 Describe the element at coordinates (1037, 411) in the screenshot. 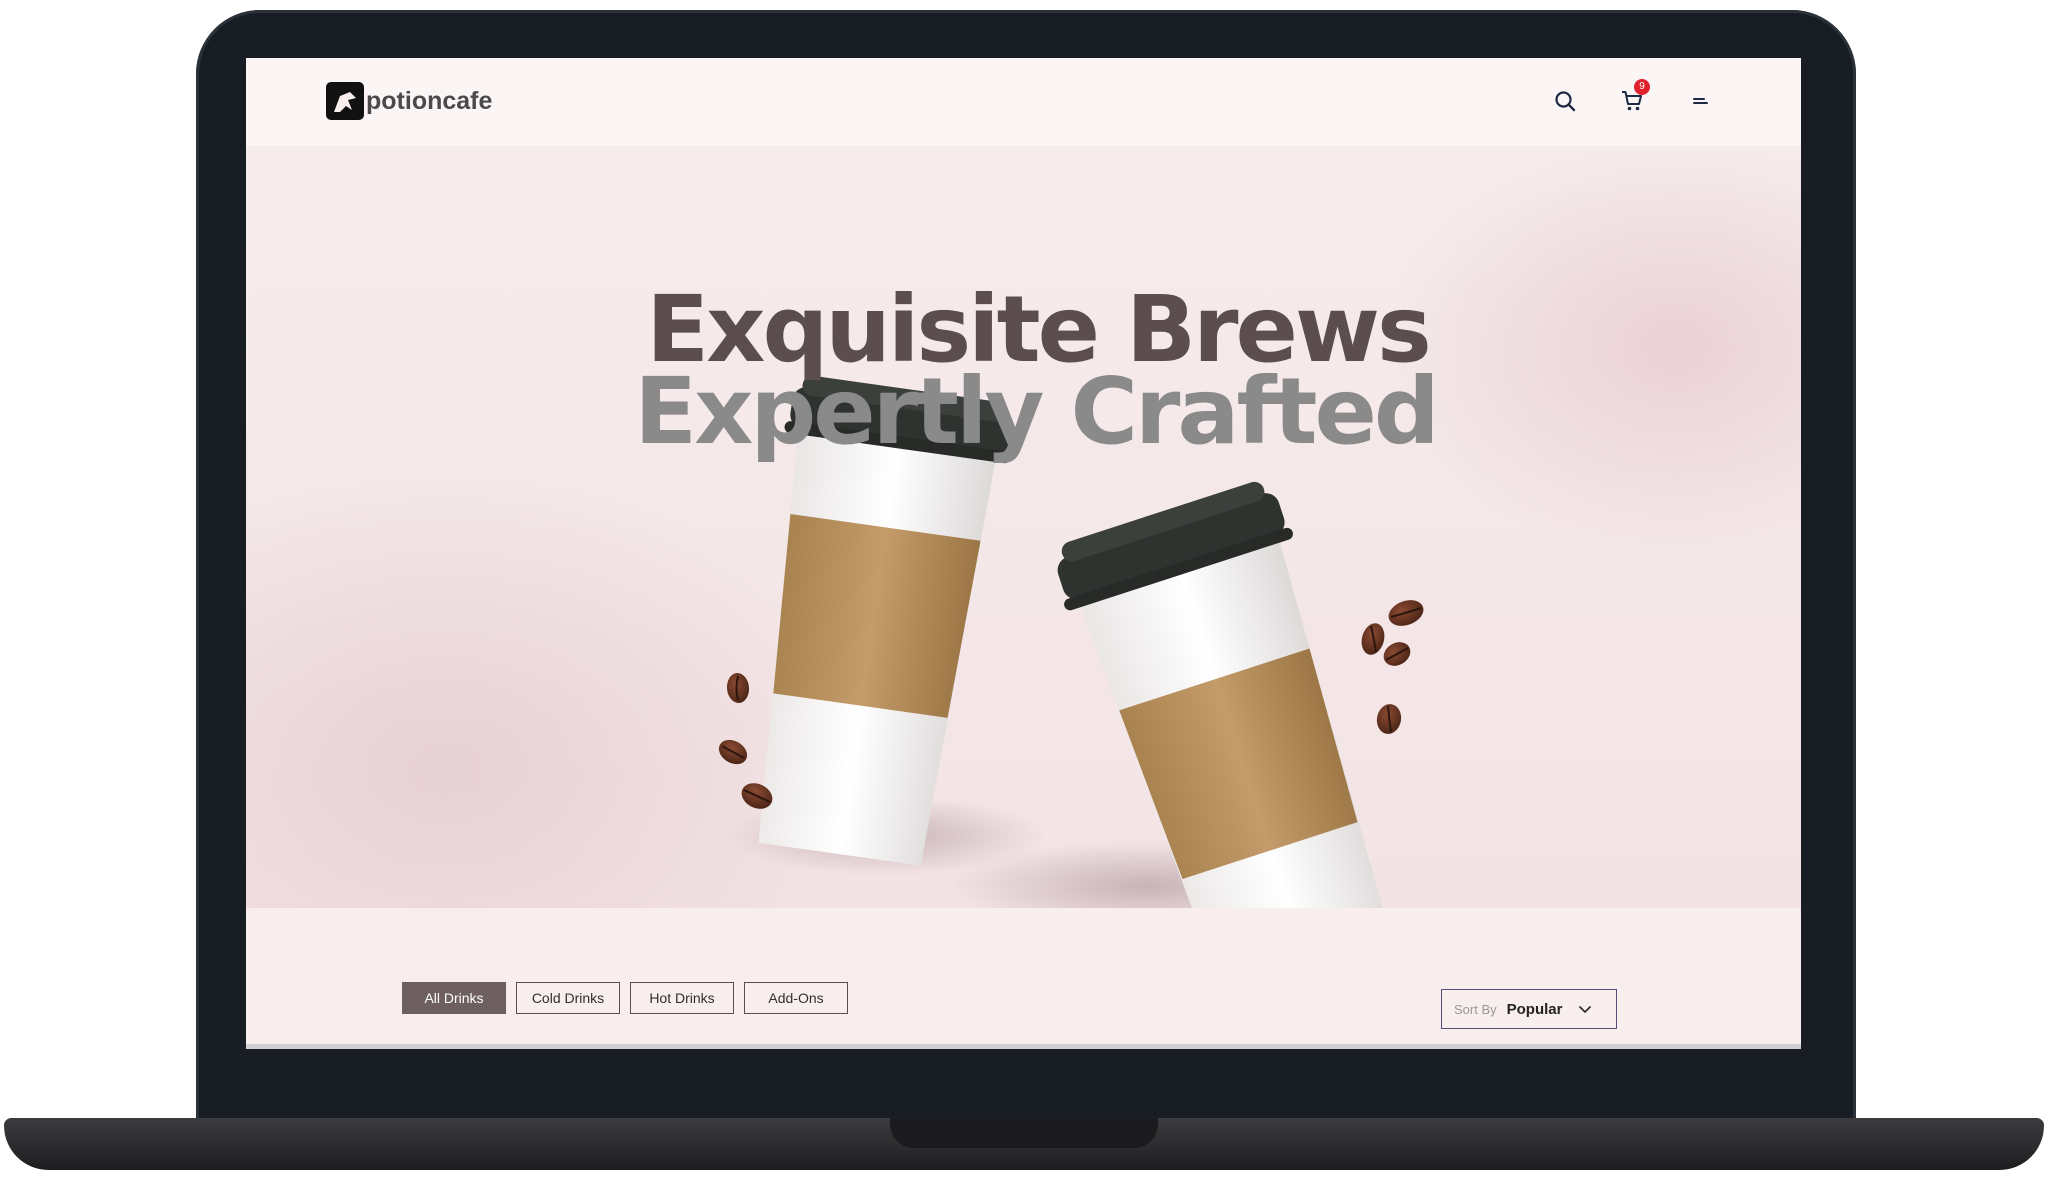

I see `hero-headline-line-2: Expertly Crafted` at that location.